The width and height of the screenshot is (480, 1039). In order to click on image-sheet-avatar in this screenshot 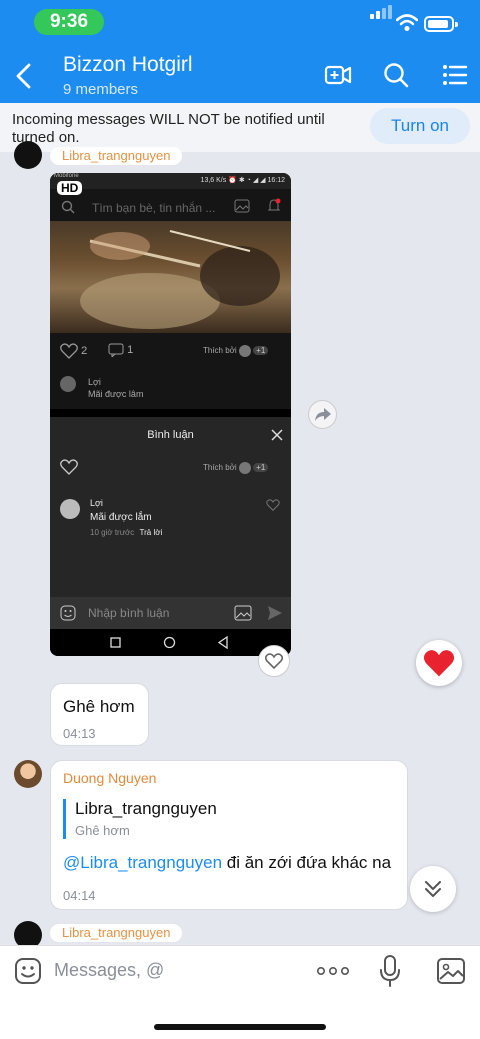, I will do `click(70, 509)`.